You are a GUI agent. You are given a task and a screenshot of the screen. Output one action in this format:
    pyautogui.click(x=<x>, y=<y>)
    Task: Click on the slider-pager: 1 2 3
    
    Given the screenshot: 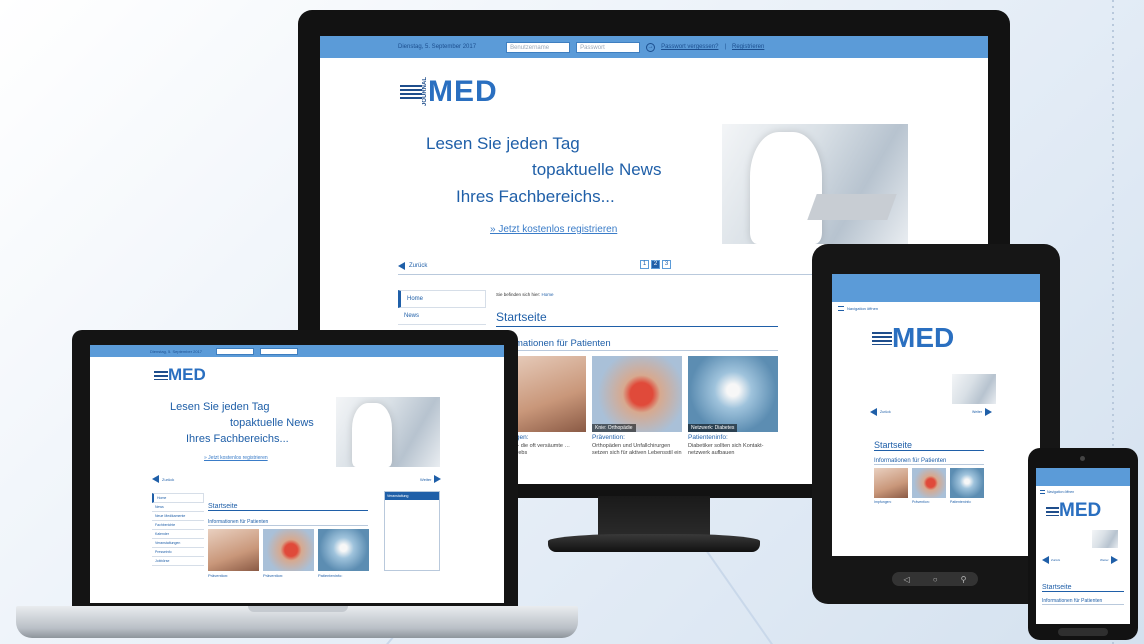 What is the action you would take?
    pyautogui.click(x=655, y=264)
    